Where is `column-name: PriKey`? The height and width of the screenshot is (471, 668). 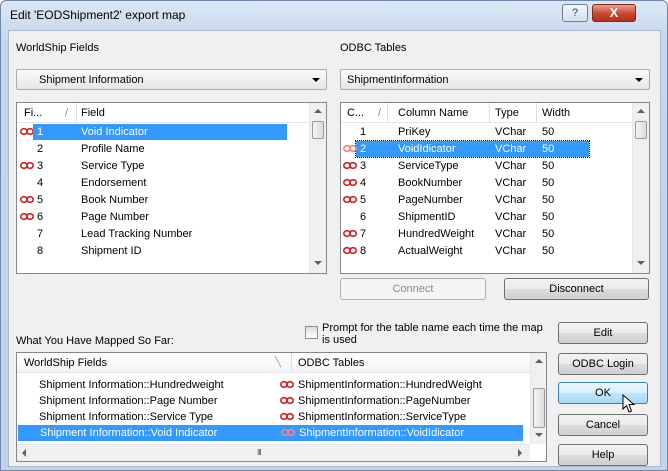
column-name: PriKey is located at coordinates (414, 132).